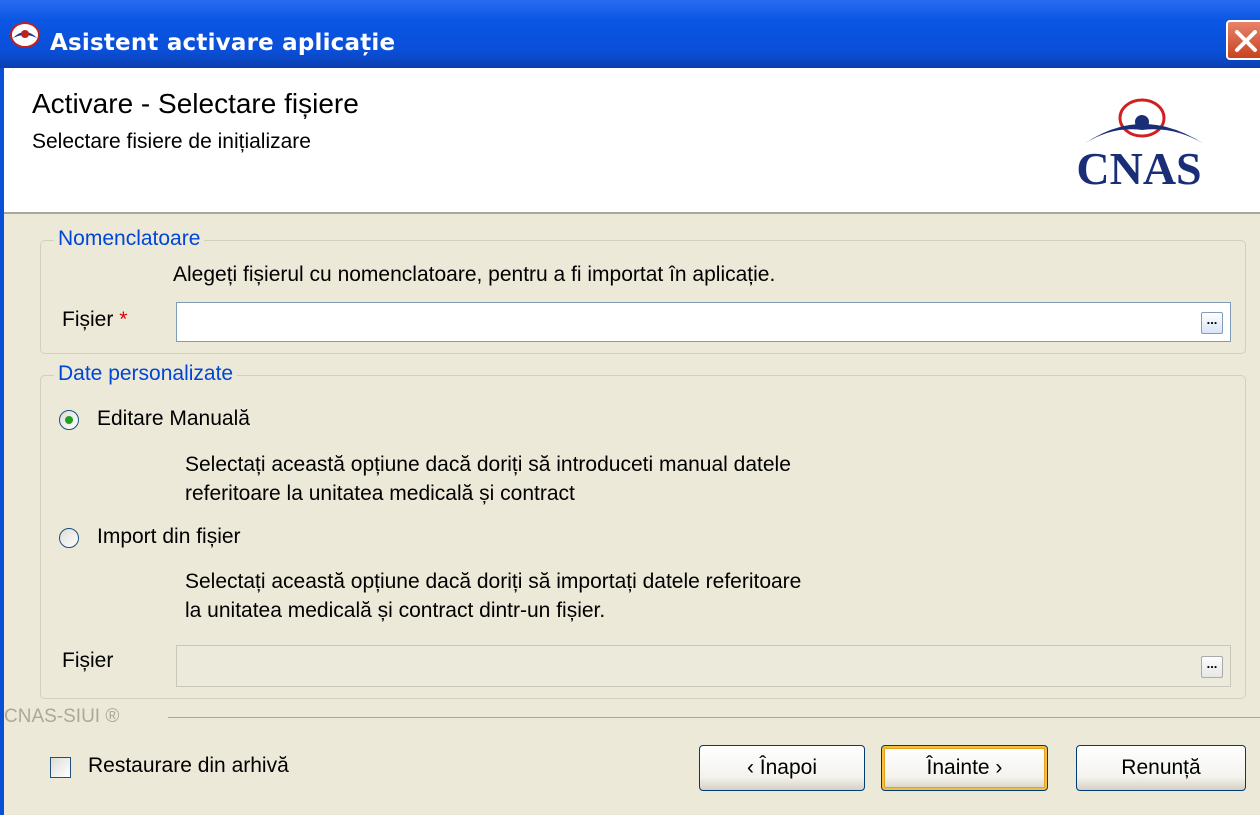  Describe the element at coordinates (1243, 40) in the screenshot. I see `close-button` at that location.